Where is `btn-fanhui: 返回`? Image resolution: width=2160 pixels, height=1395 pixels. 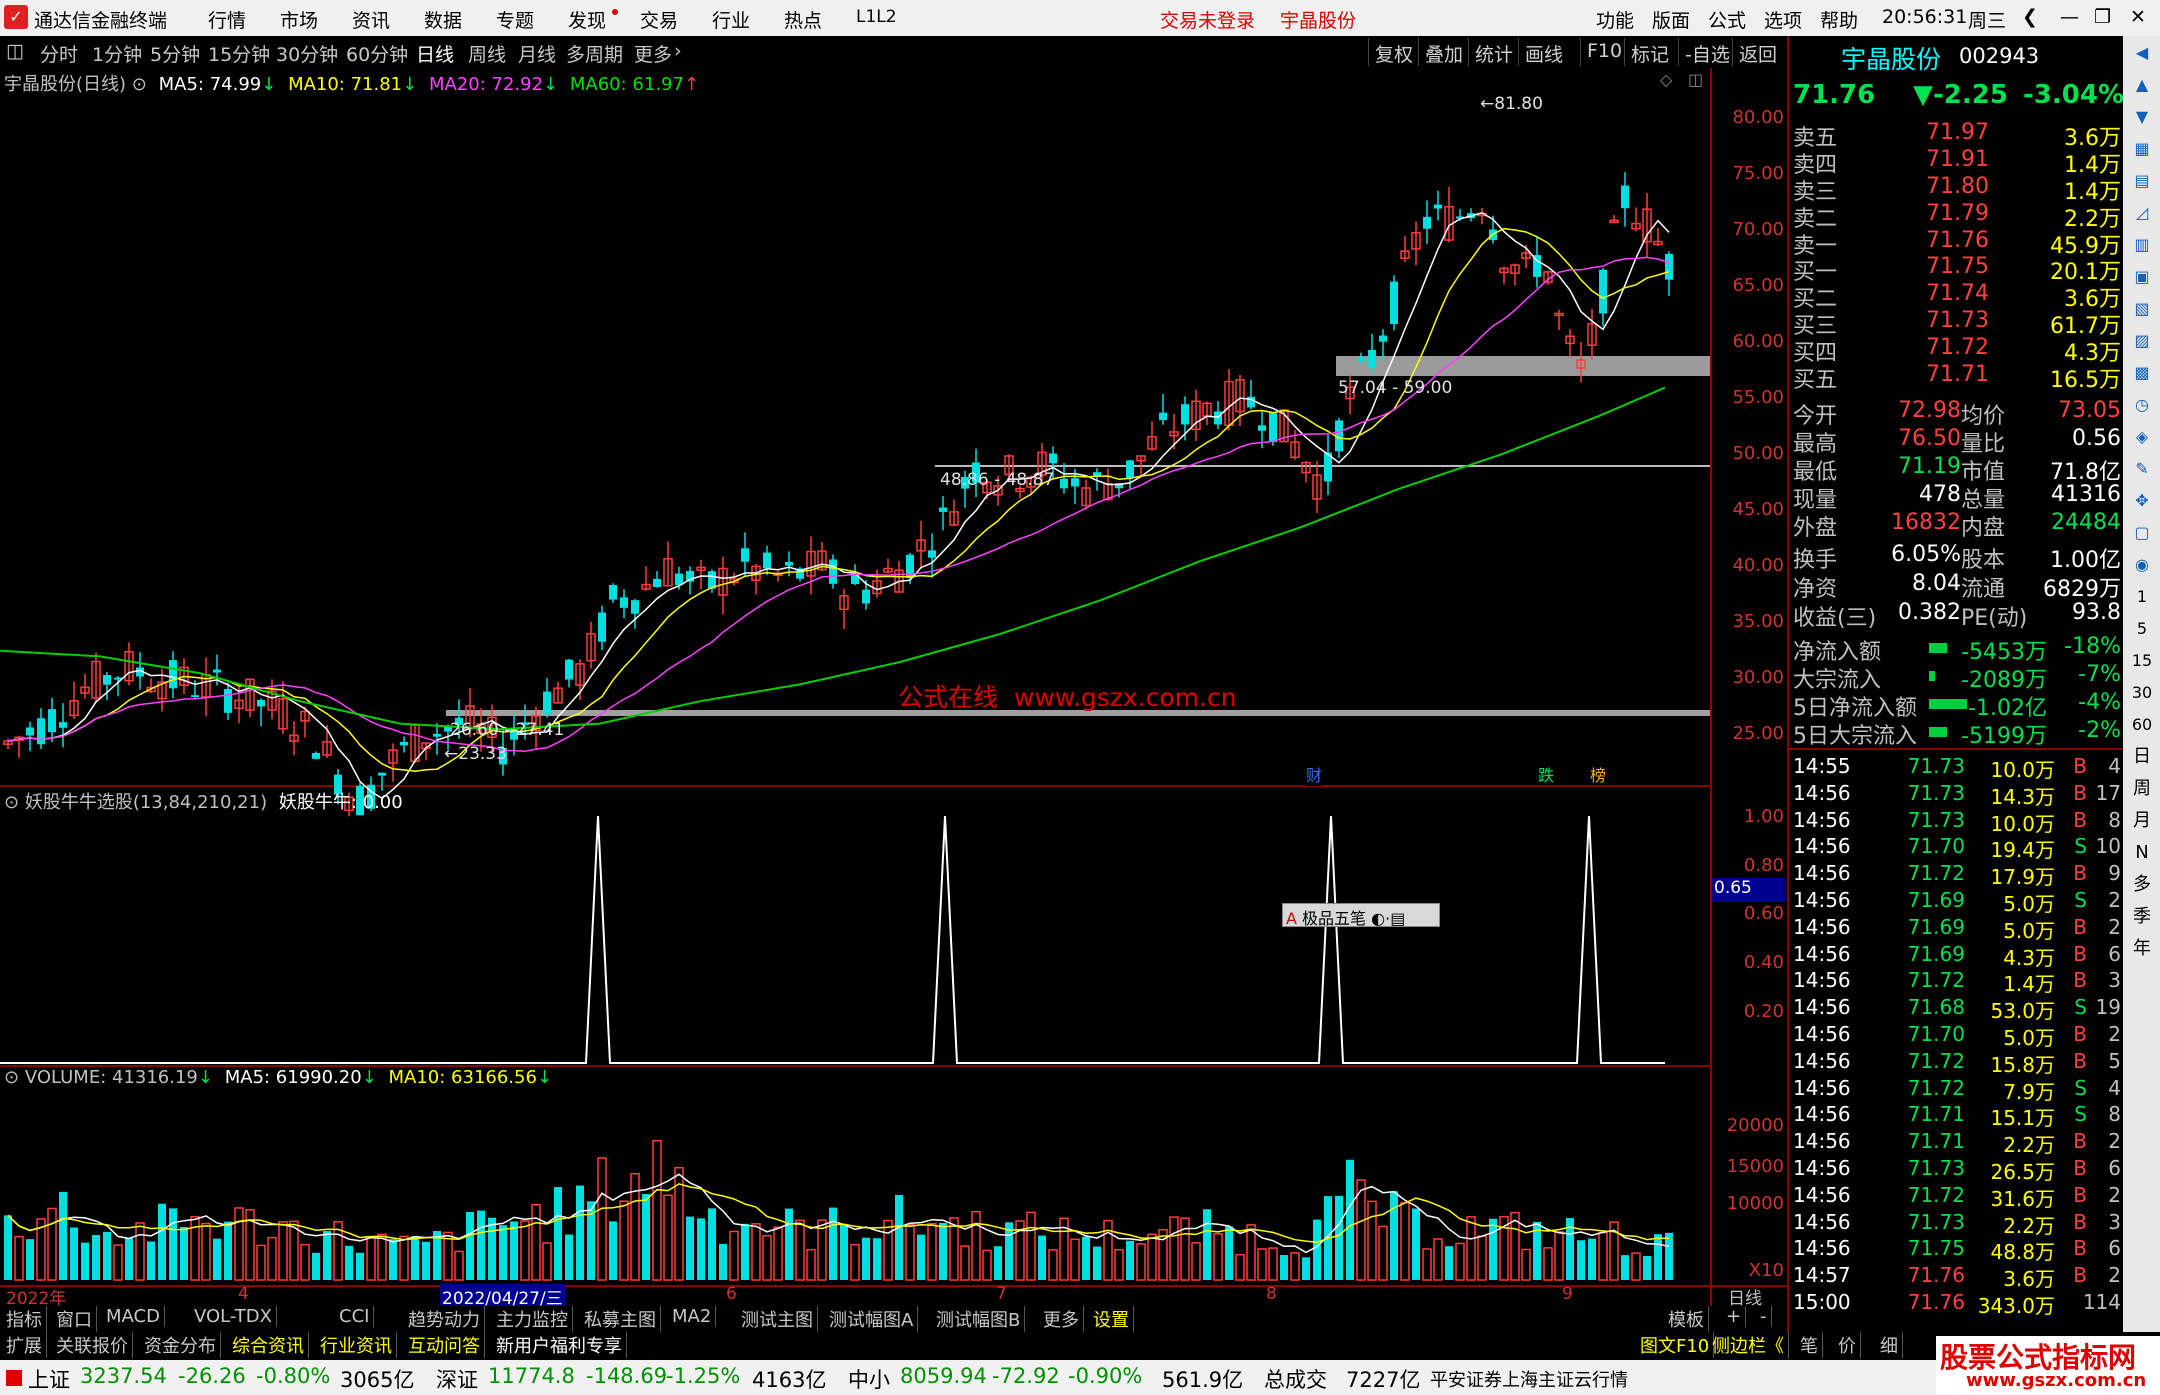
btn-fanhui: 返回 is located at coordinates (1757, 52).